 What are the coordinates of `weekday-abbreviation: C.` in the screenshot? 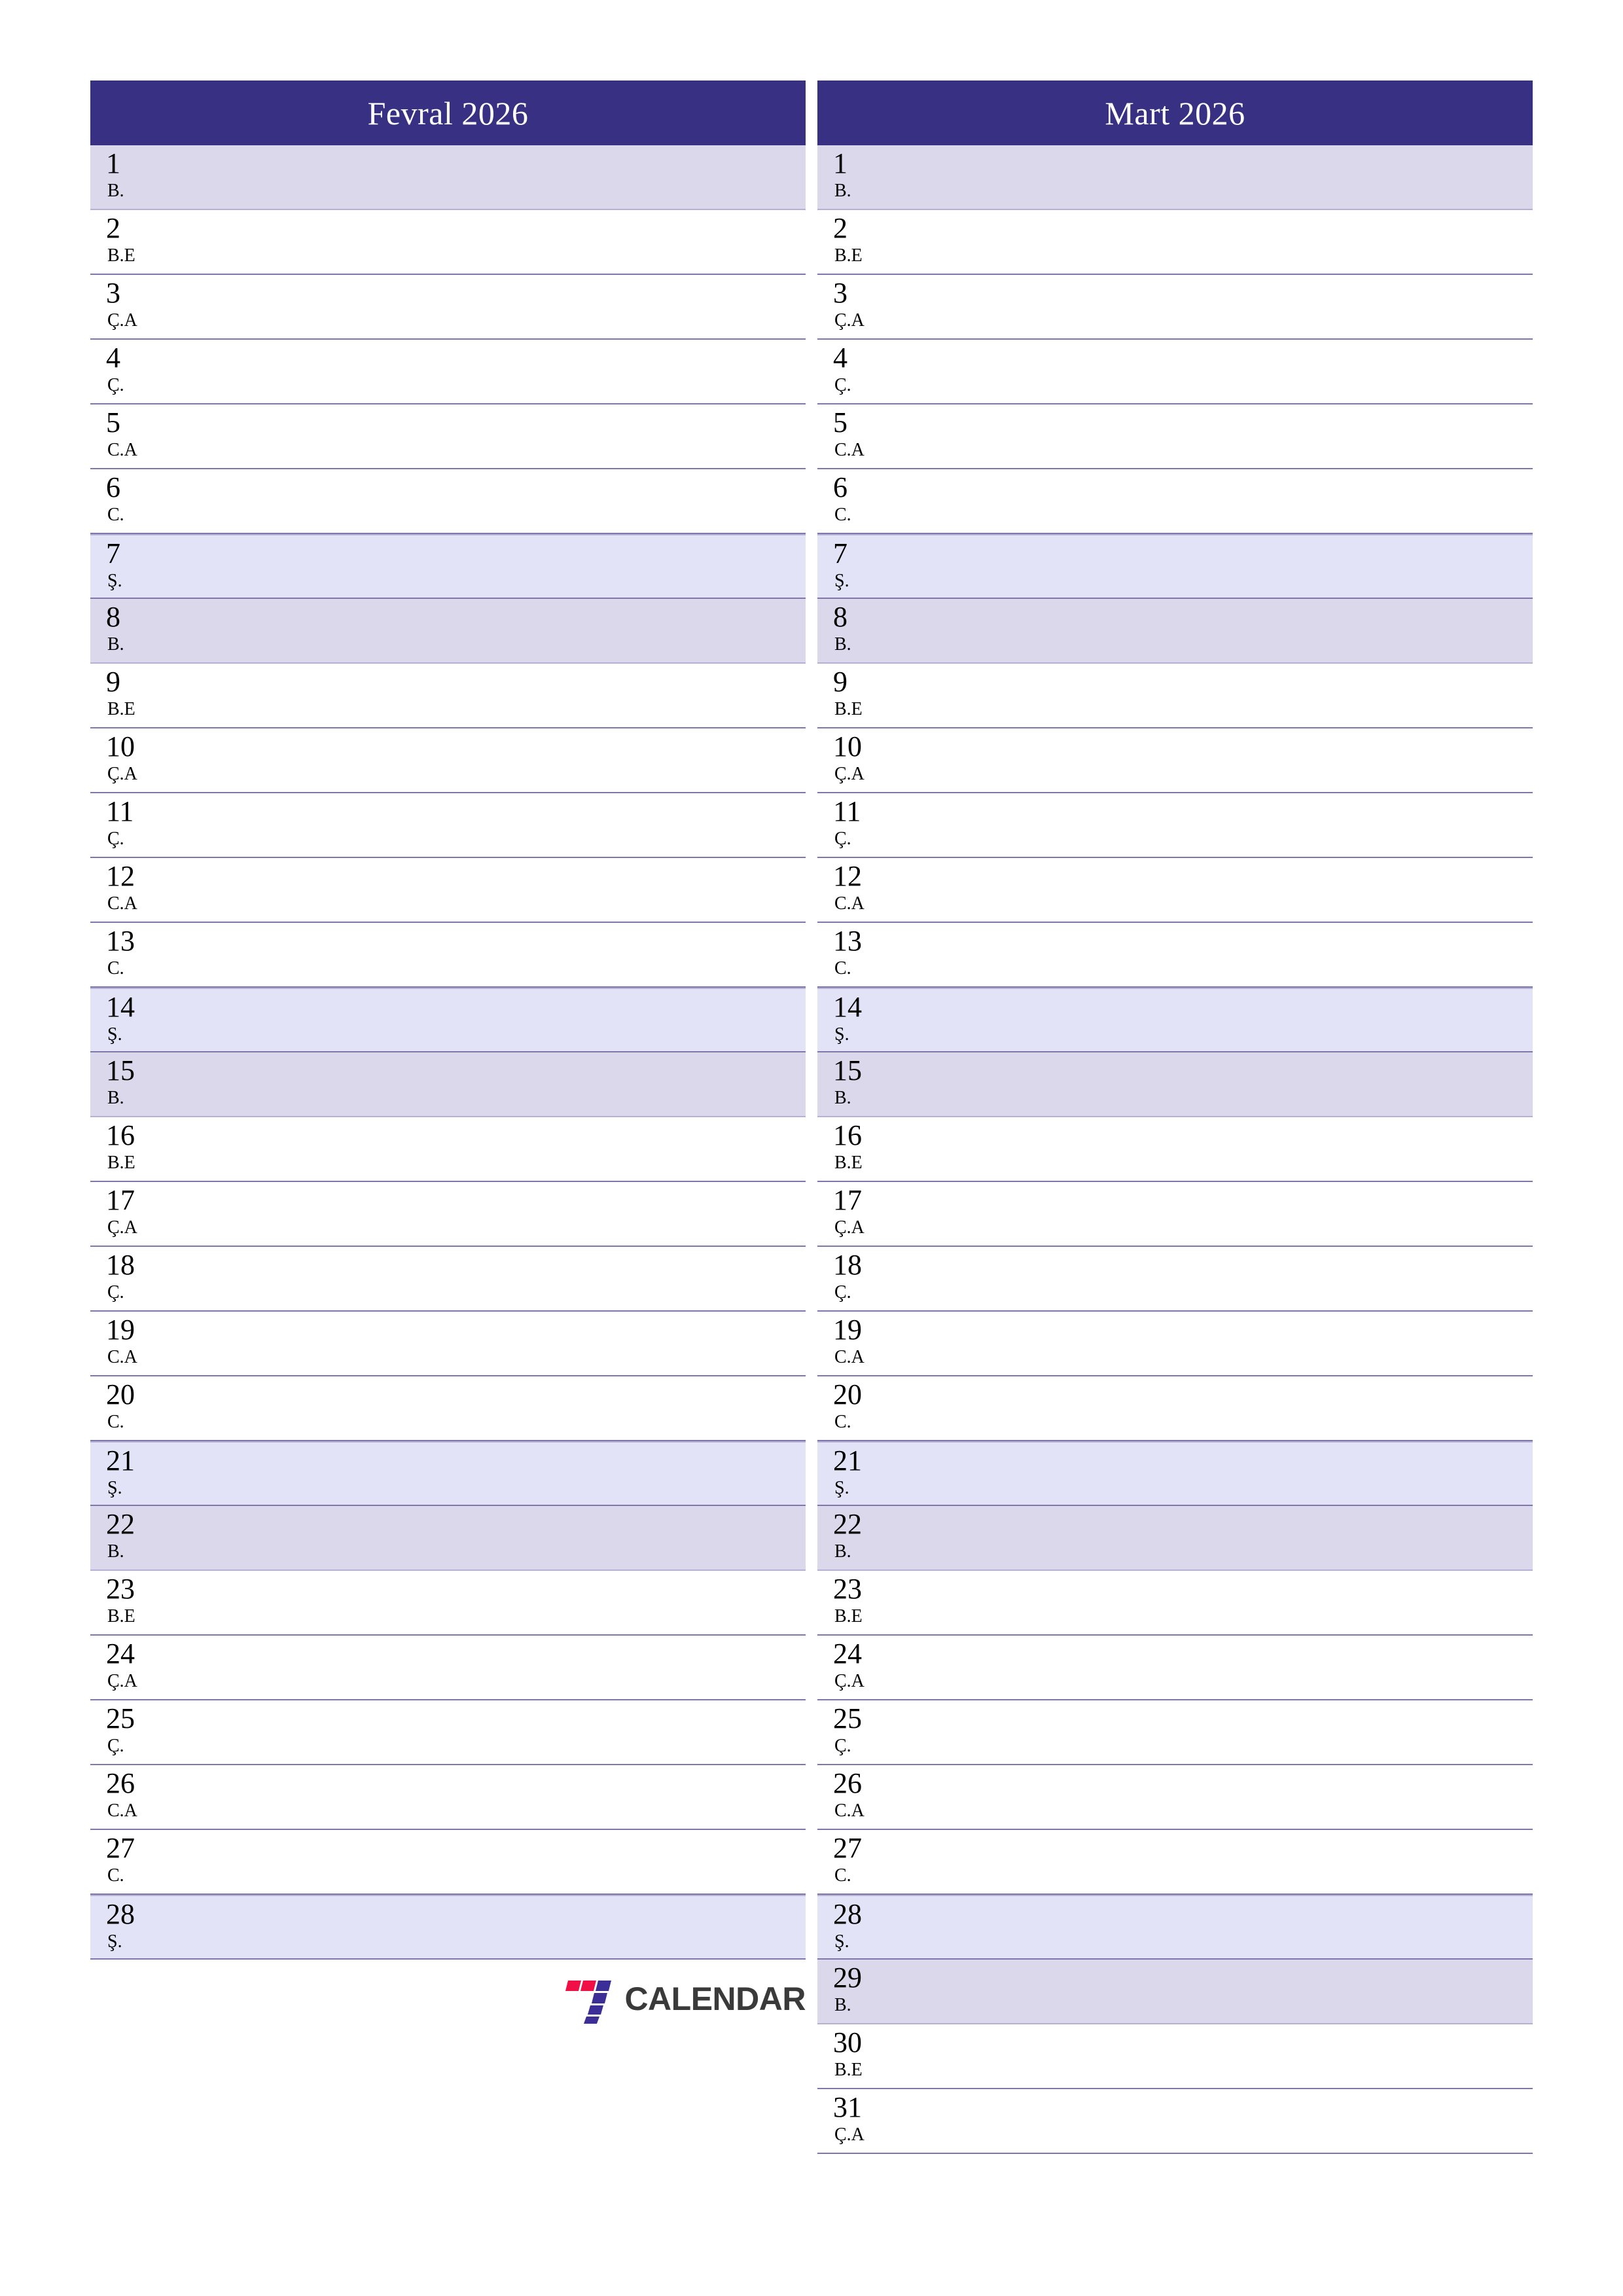 It's located at (842, 968).